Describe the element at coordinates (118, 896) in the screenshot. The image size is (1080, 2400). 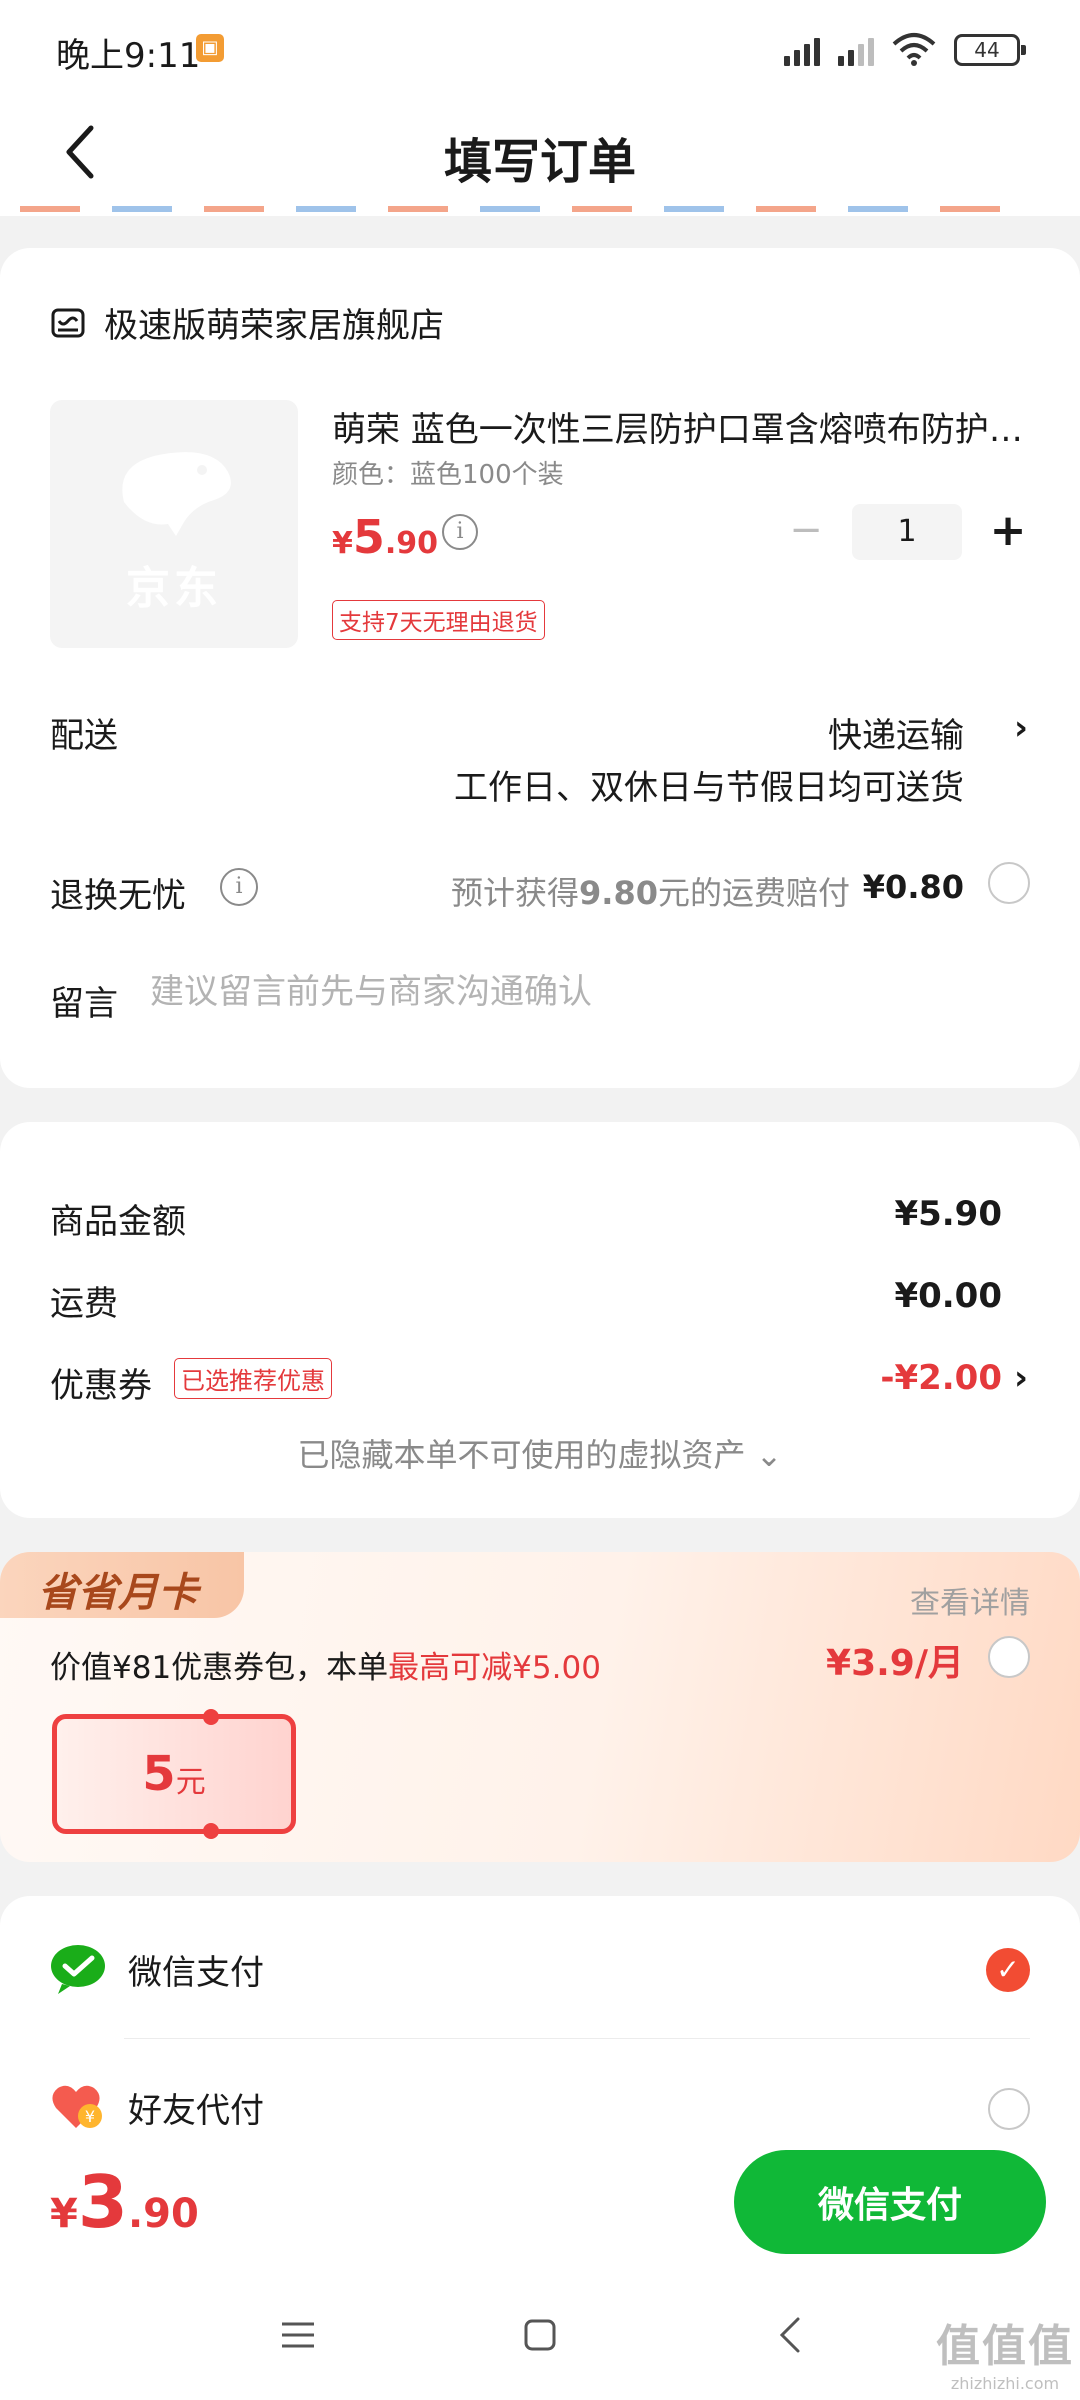
I see `refund-label: 退换无忧` at that location.